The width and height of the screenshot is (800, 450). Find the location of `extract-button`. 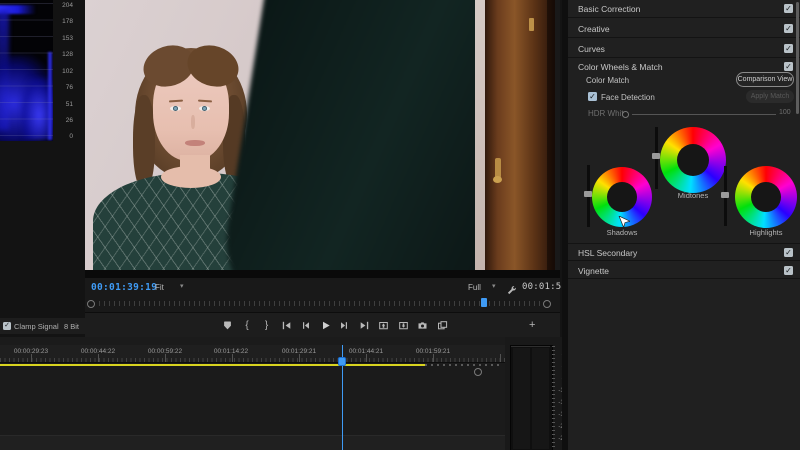

extract-button is located at coordinates (403, 325).